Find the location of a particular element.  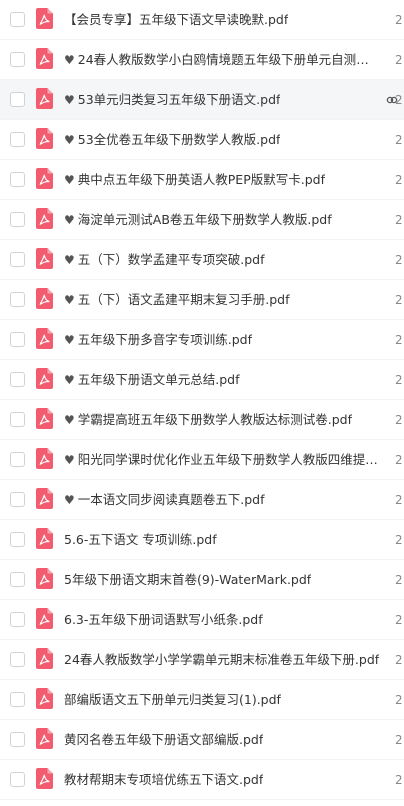

file-row: 24春人教版数学小学学霸单元期末标准卷五年级下册.pdf 2 is located at coordinates (202, 660).